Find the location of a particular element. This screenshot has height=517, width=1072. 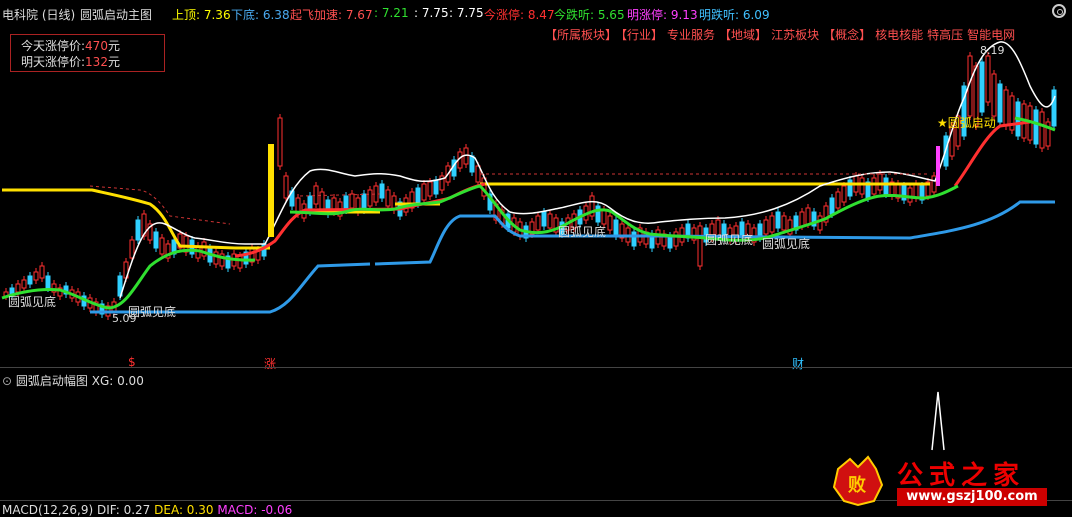

logo-url: www.gszj100.com is located at coordinates (972, 497).